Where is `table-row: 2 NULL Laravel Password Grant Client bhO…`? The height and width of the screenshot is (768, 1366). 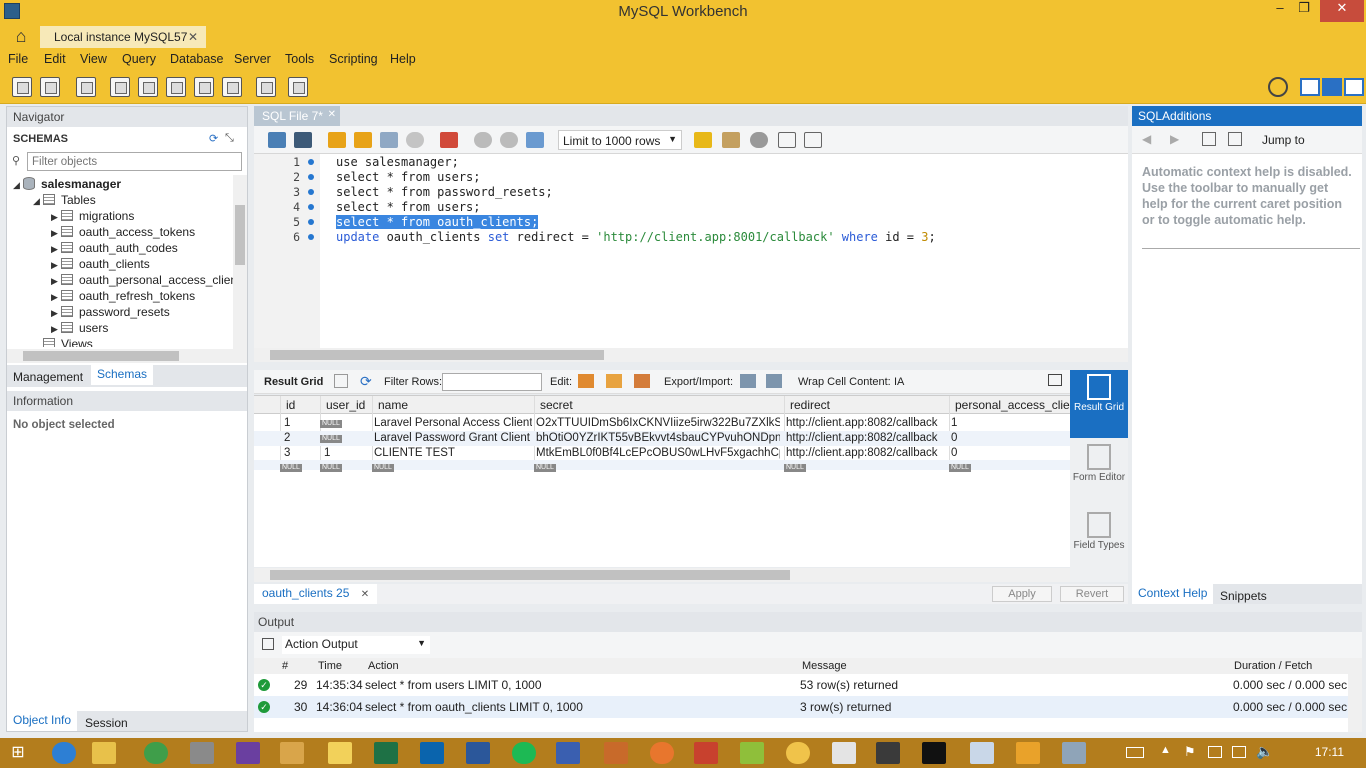
table-row: 2 NULL Laravel Password Grant Client bhO… is located at coordinates (662, 438).